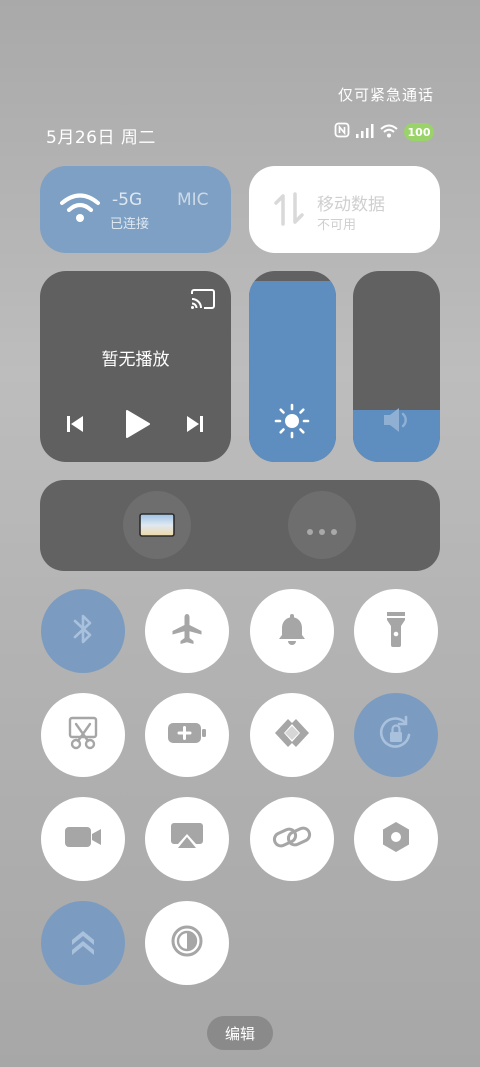 This screenshot has height=1067, width=480. I want to click on play-icon, so click(137, 426).